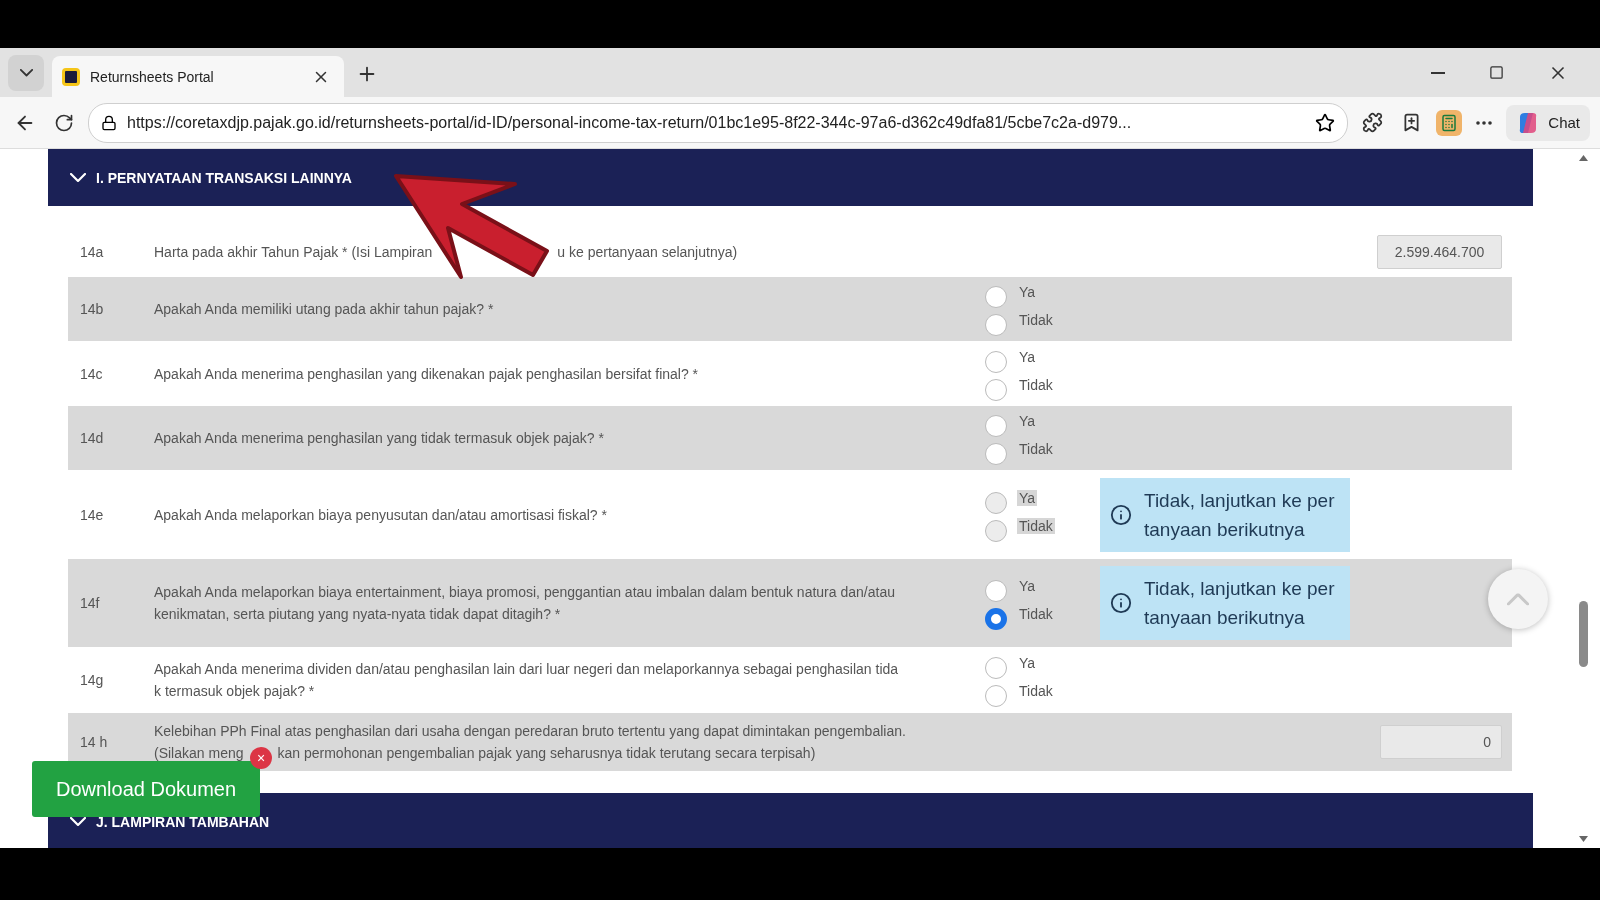 The width and height of the screenshot is (1600, 900). I want to click on tab-list-button, so click(26, 73).